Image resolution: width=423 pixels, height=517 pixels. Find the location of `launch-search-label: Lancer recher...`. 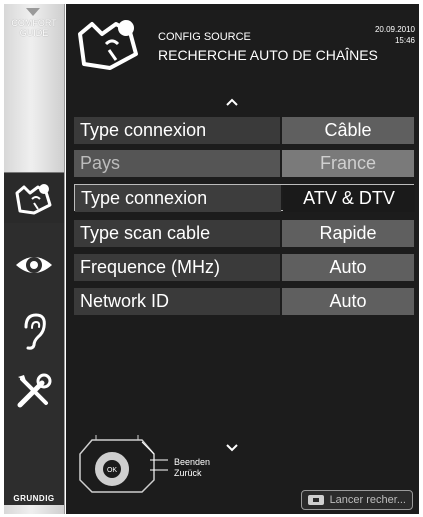

launch-search-label: Lancer recher... is located at coordinates (367, 500).